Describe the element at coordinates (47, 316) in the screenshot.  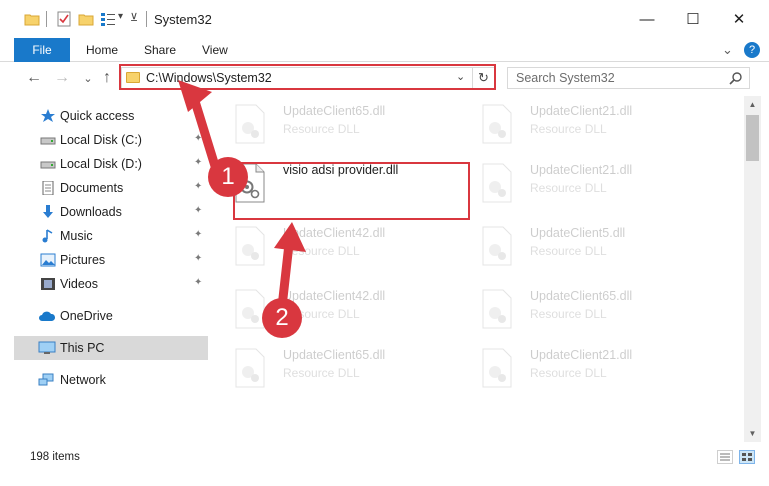
I see `cloud-icon` at that location.